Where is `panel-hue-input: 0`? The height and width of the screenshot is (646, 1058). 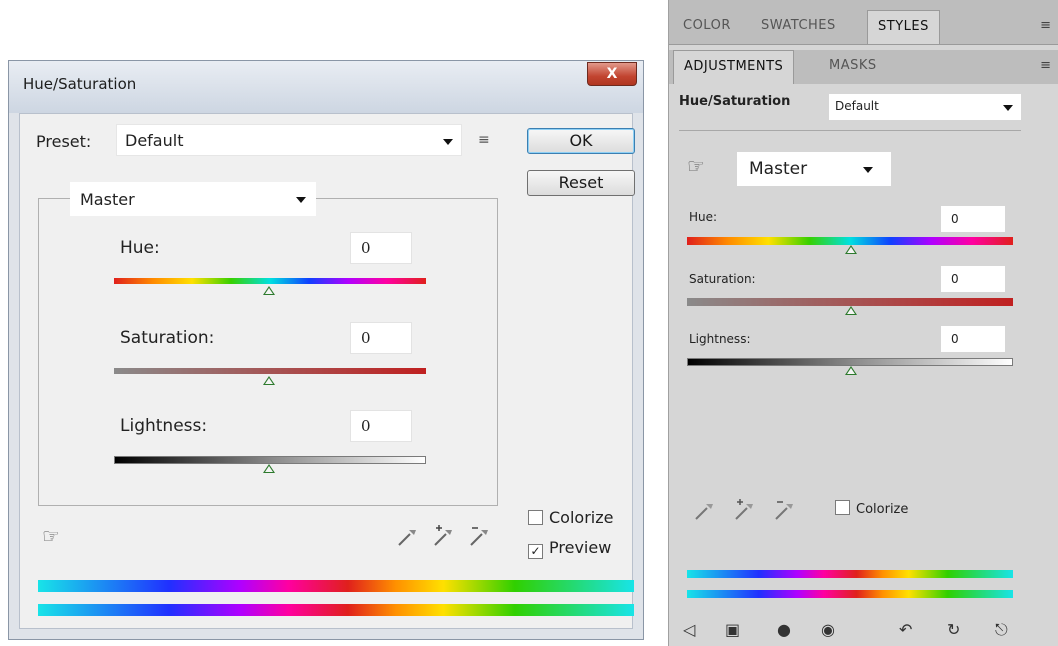 panel-hue-input: 0 is located at coordinates (973, 219).